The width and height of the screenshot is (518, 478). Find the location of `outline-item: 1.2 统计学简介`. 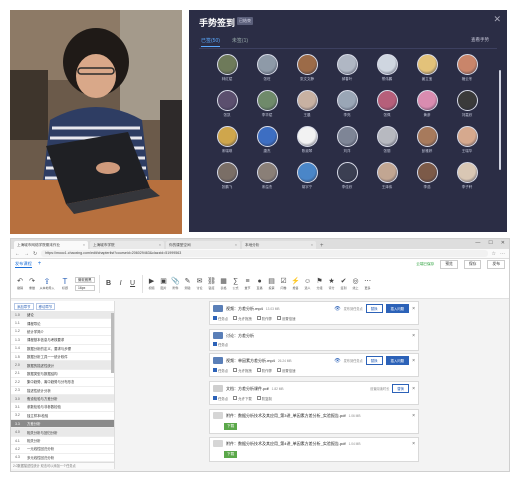

outline-item: 1.2 统计学简介 is located at coordinates (62, 332).